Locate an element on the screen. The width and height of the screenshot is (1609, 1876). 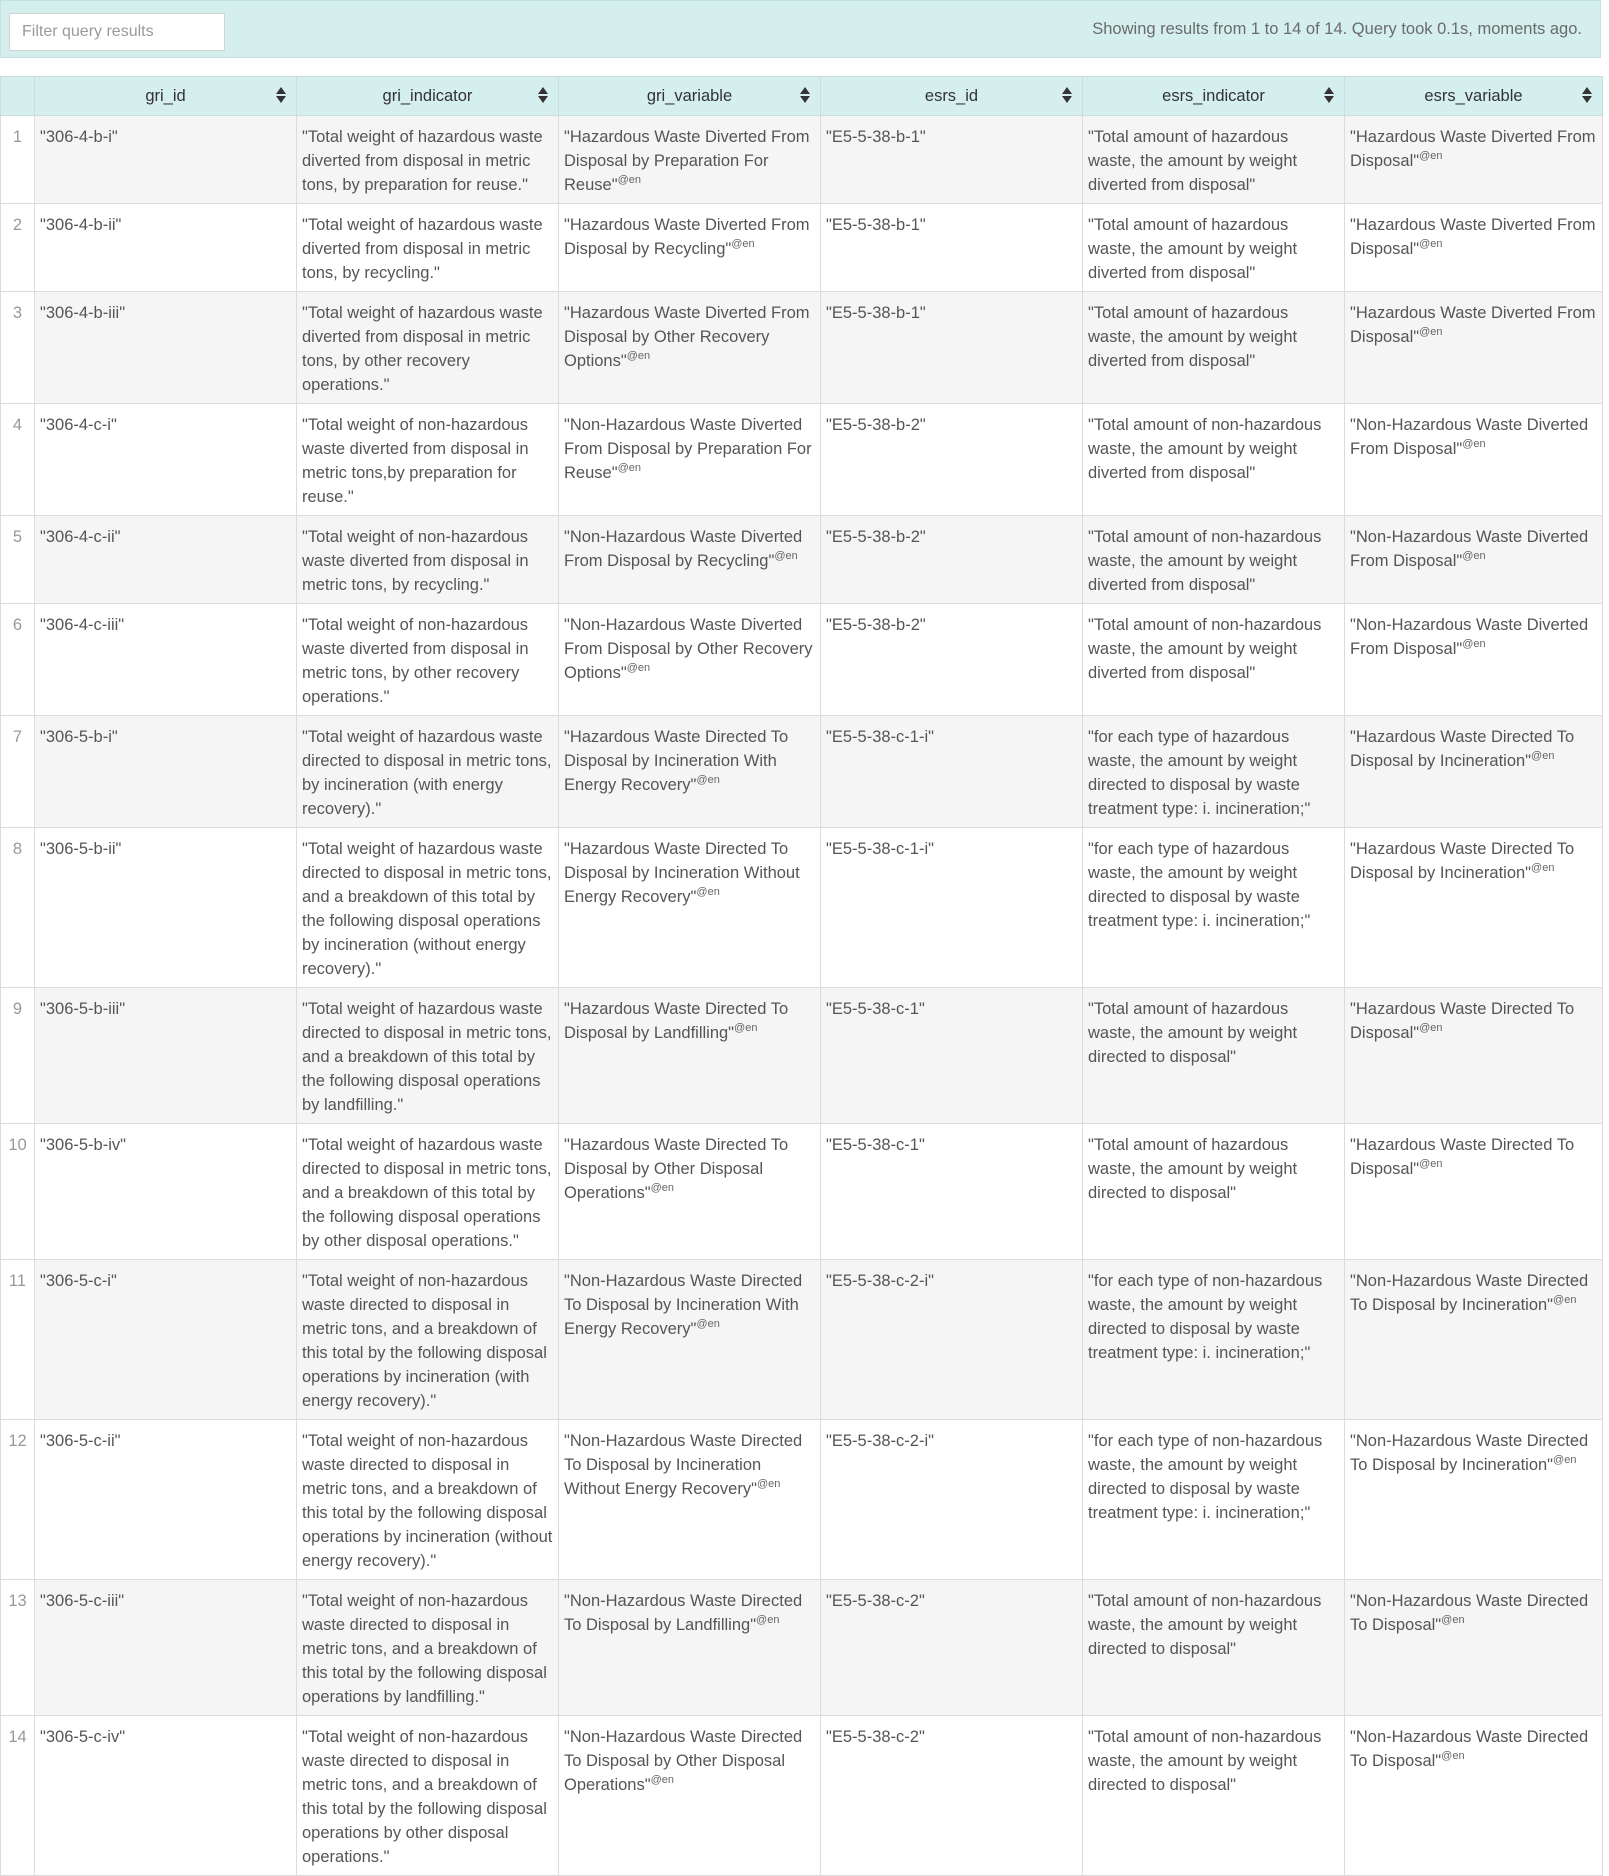
column-header-esrs-indicator: esrs_indicator is located at coordinates (1213, 96).